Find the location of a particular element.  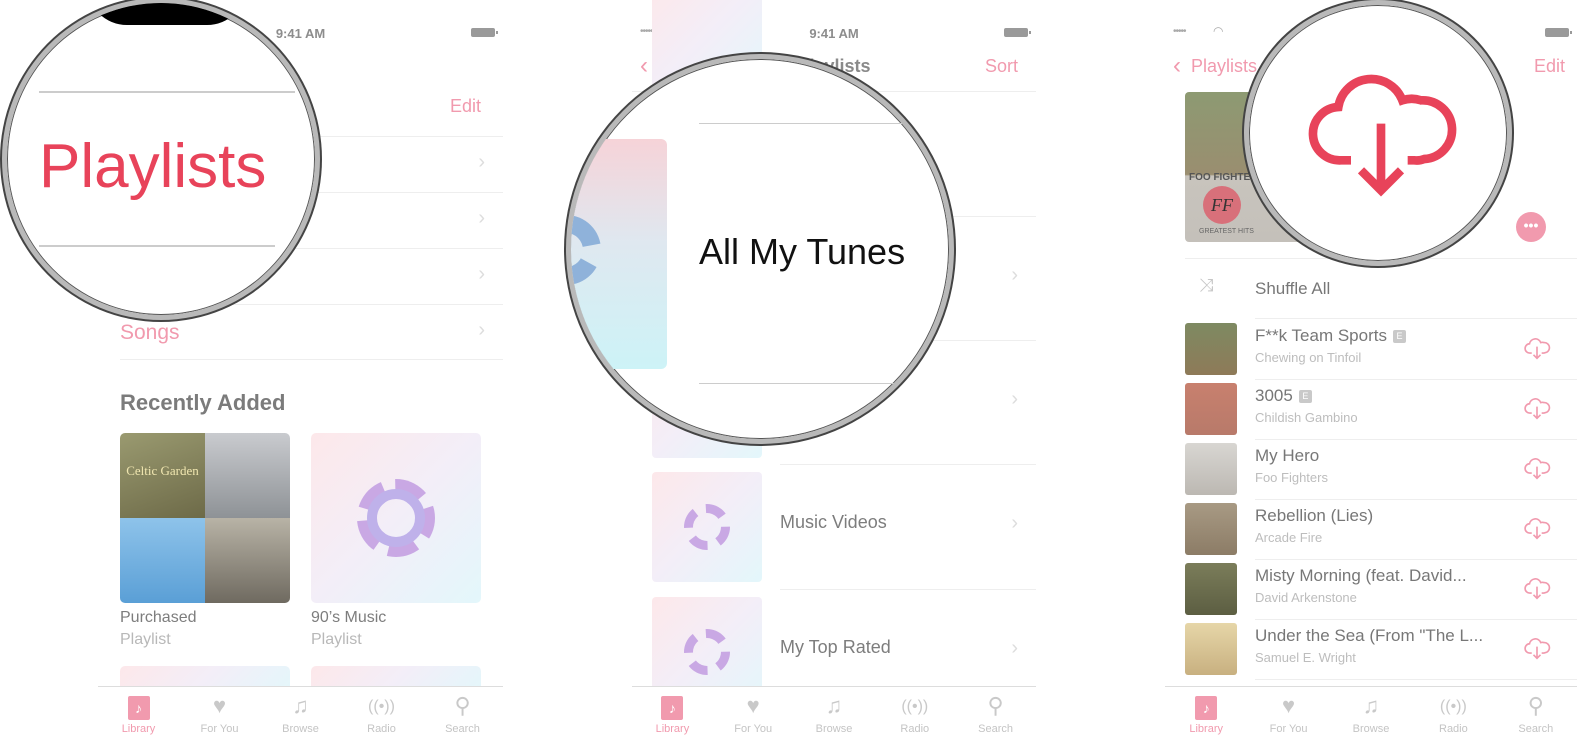

album-caption: GREATEST HITS is located at coordinates (1226, 231).